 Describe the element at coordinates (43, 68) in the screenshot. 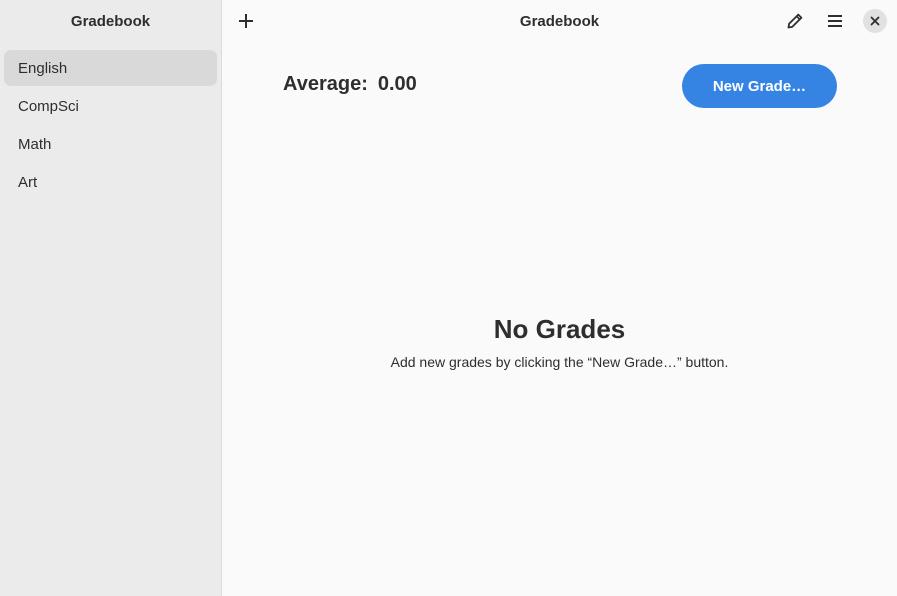

I see `sidebar-item-label: English` at that location.